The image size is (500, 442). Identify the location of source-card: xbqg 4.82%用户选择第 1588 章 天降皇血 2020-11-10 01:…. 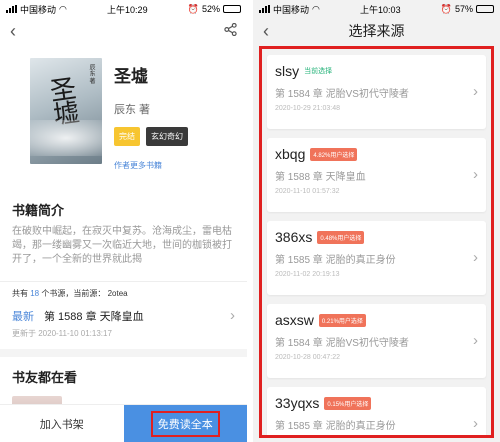
(376, 175).